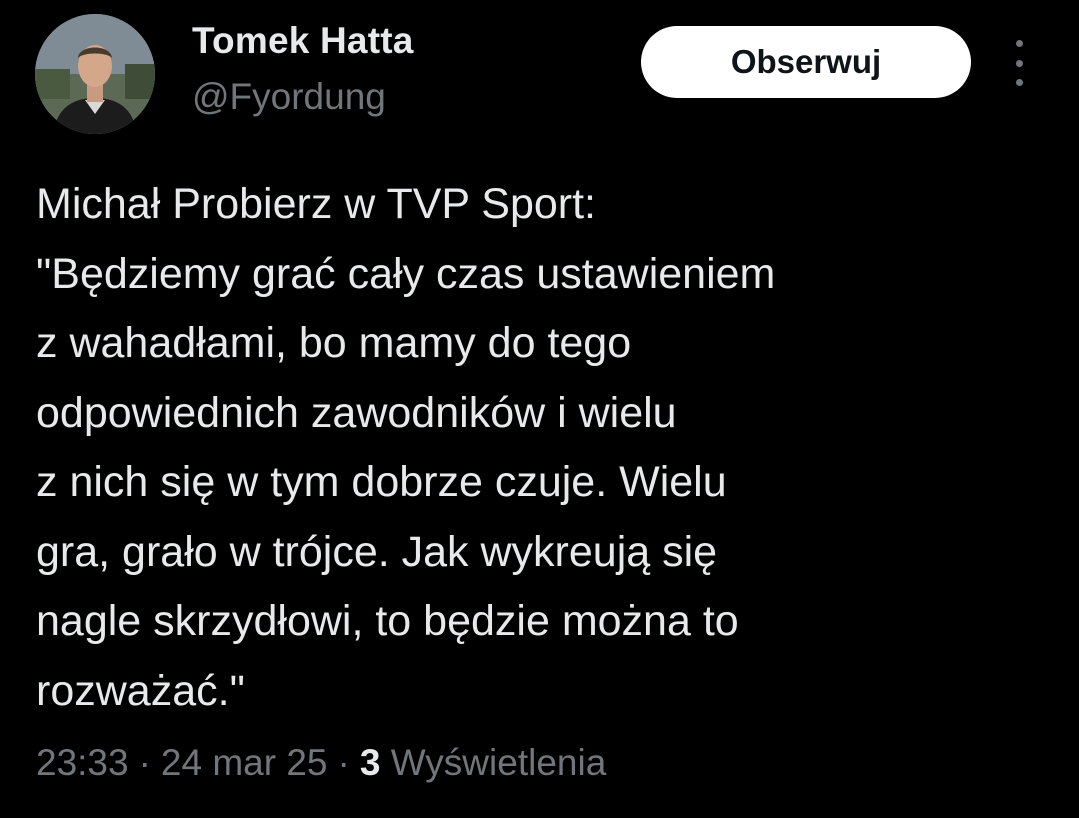  Describe the element at coordinates (82, 762) in the screenshot. I see `tweet-time: 23:33` at that location.